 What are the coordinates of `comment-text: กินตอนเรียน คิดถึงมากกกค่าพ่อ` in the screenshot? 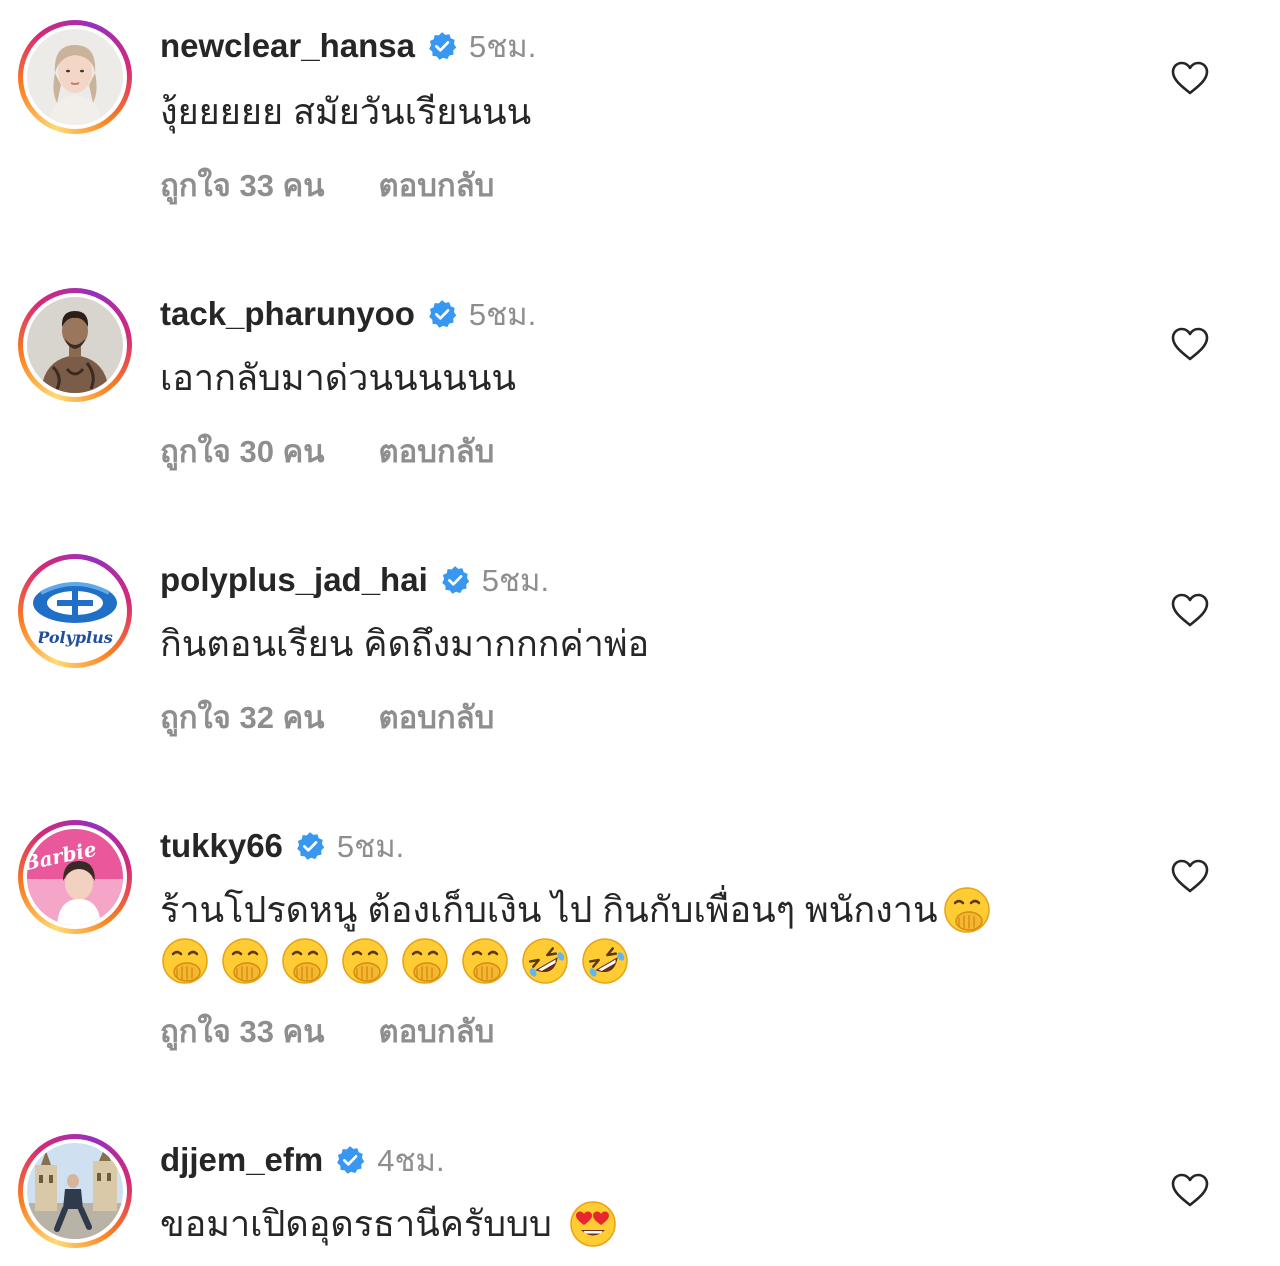 It's located at (405, 643).